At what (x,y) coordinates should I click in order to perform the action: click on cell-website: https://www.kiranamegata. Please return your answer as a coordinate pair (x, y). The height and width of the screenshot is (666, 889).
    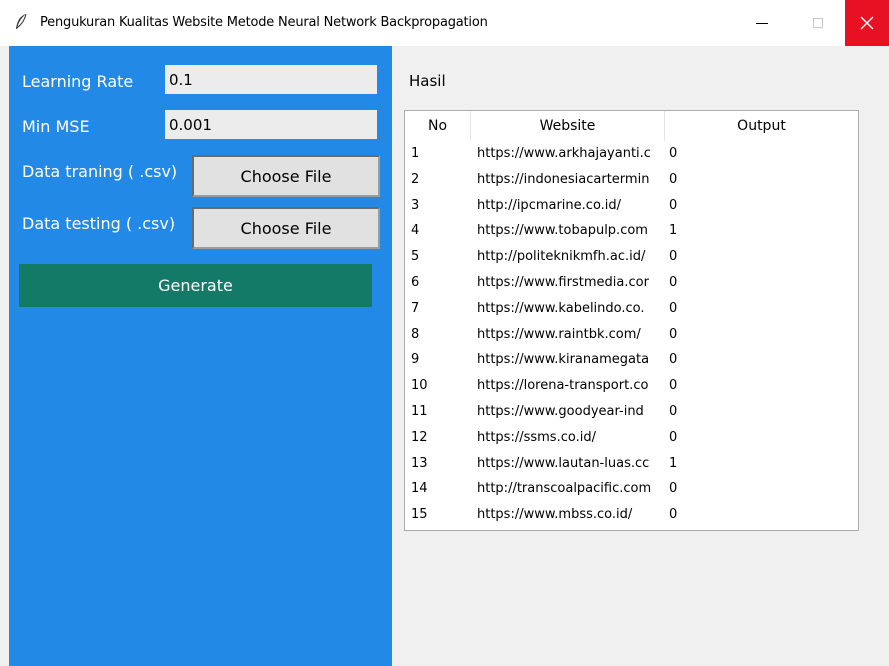
    Looking at the image, I should click on (563, 360).